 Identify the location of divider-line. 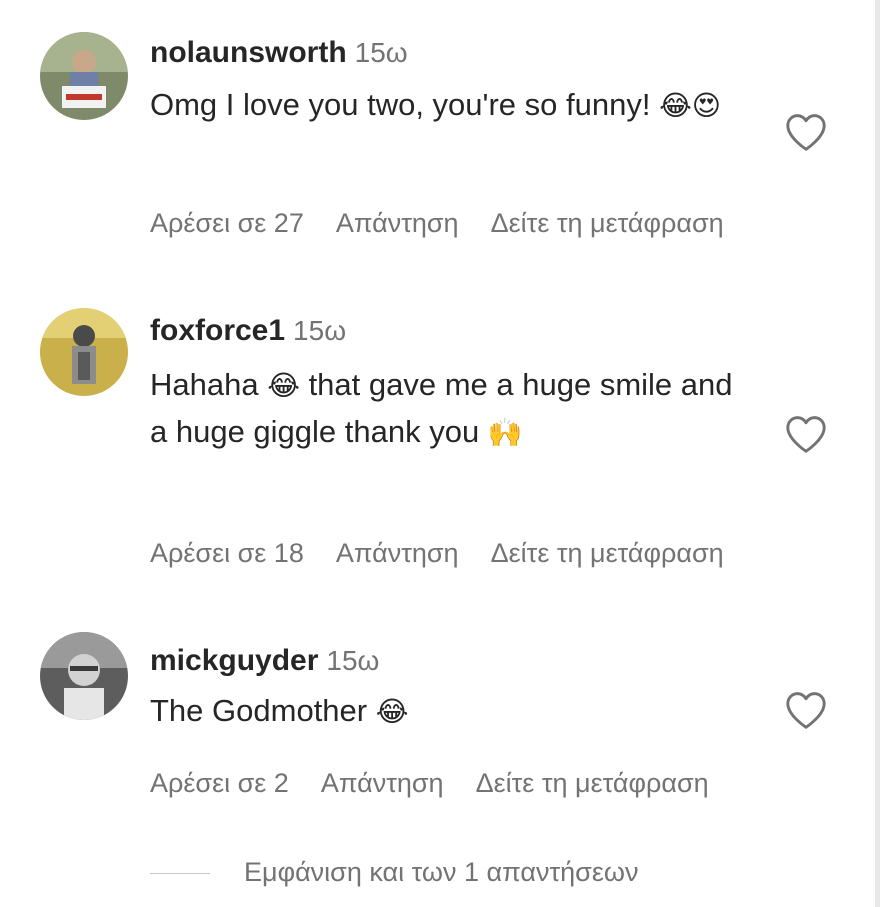
(180, 874).